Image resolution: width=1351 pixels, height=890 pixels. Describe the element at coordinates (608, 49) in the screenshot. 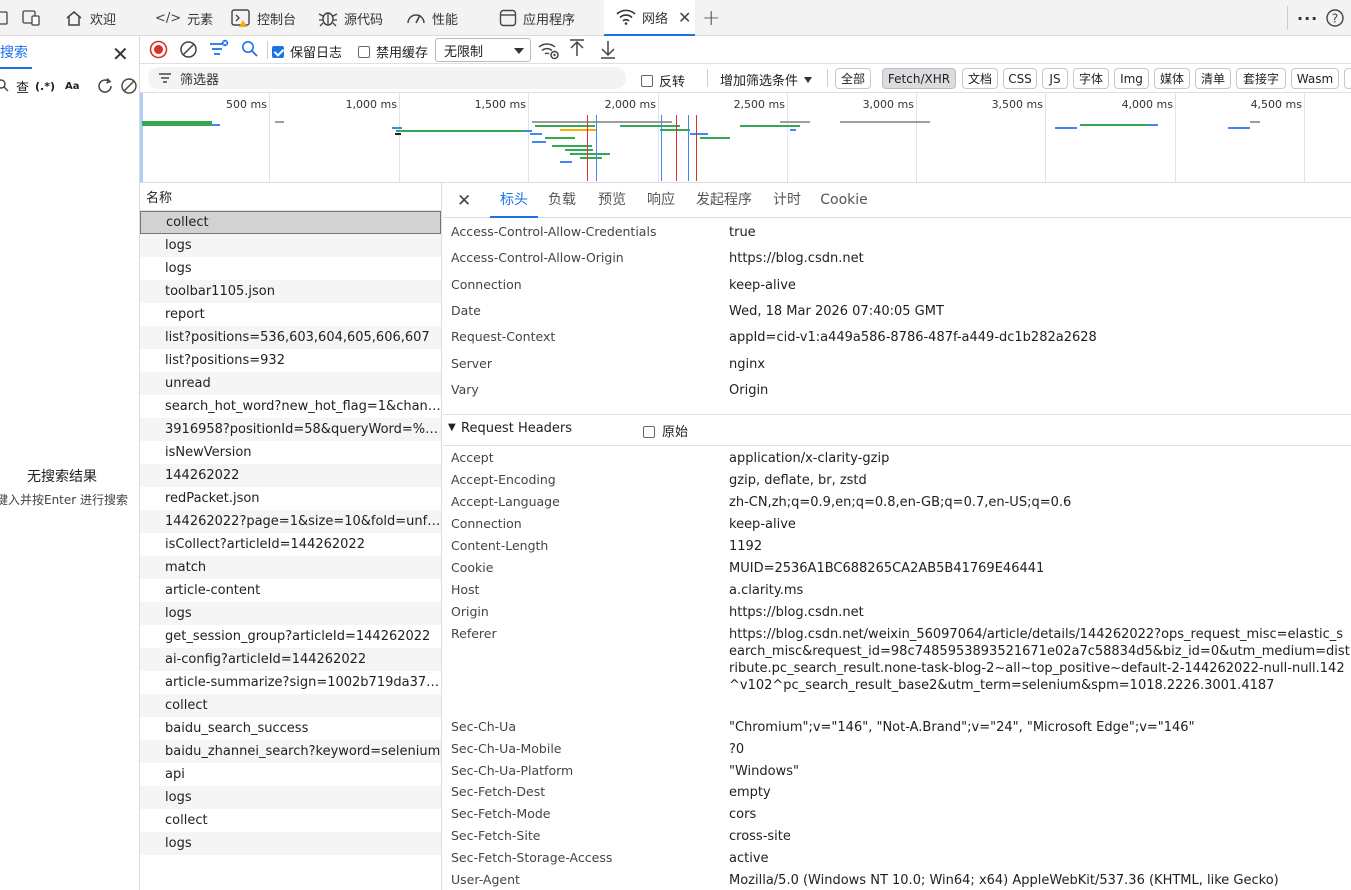

I see `export-har-icon` at that location.